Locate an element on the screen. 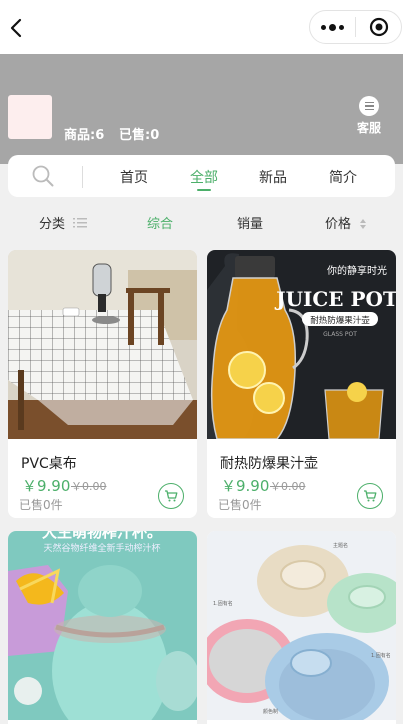  close-button is located at coordinates (378, 27).